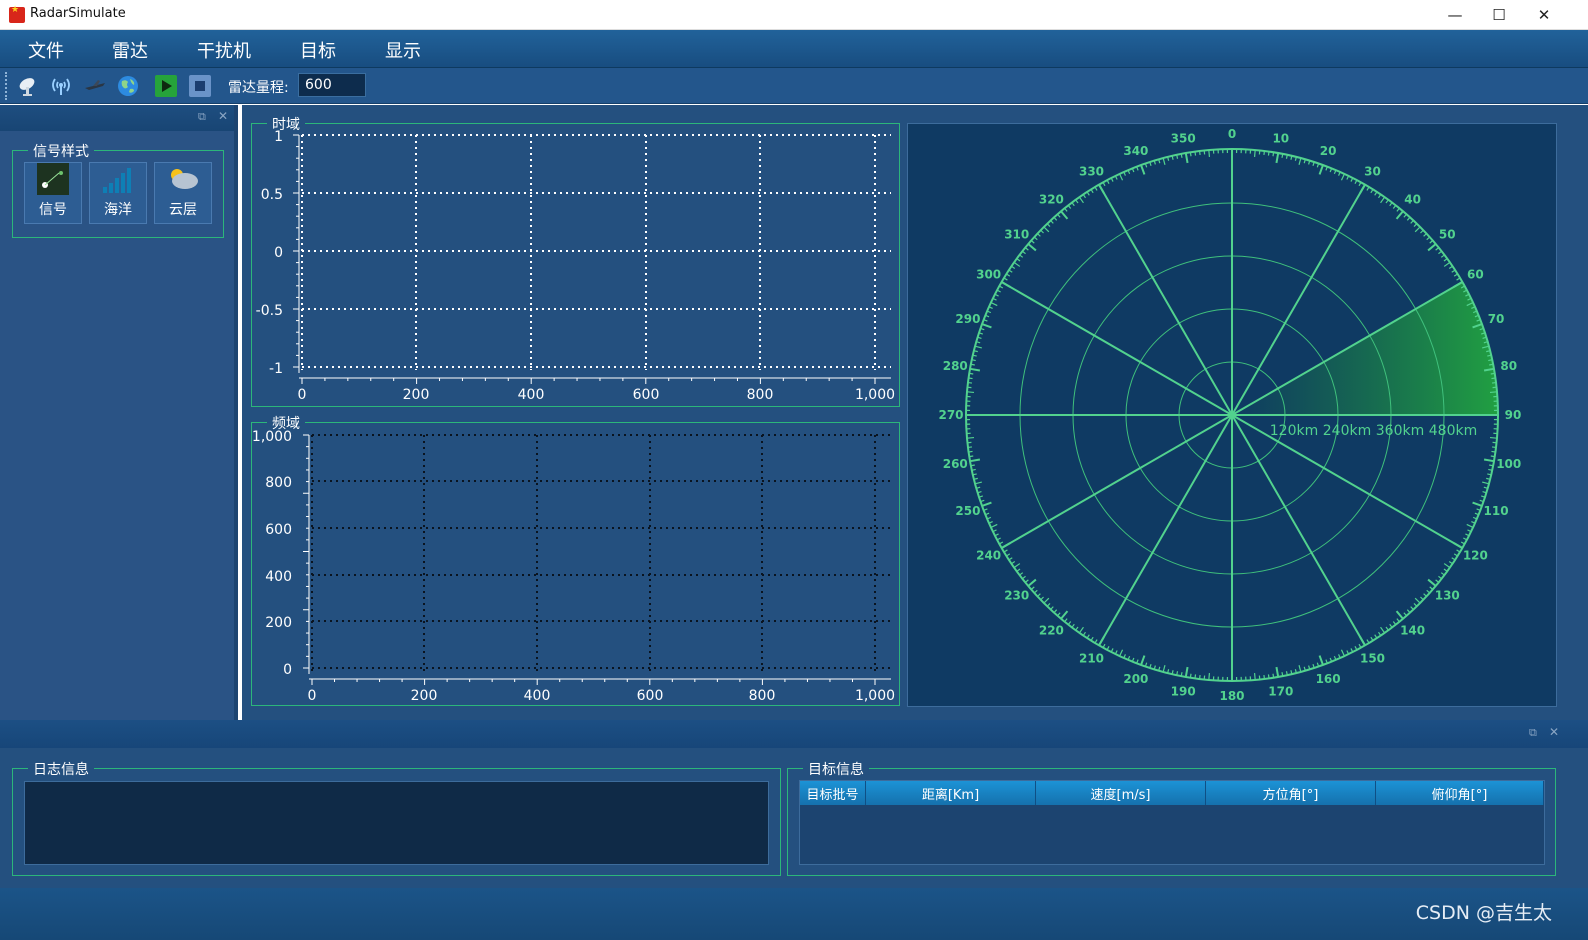 This screenshot has width=1588, height=940. Describe the element at coordinates (1455, 15) in the screenshot. I see `minimize-button: —` at that location.